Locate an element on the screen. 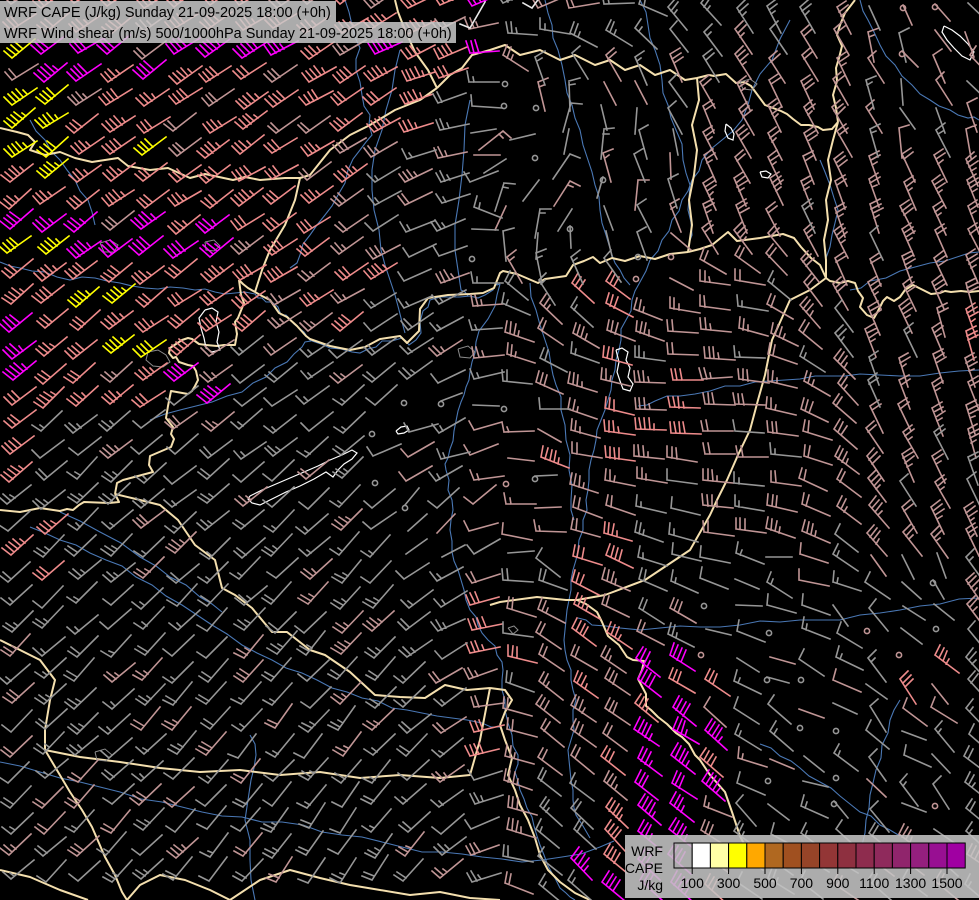 The height and width of the screenshot is (900, 979). svg-text: 900 is located at coordinates (838, 883).